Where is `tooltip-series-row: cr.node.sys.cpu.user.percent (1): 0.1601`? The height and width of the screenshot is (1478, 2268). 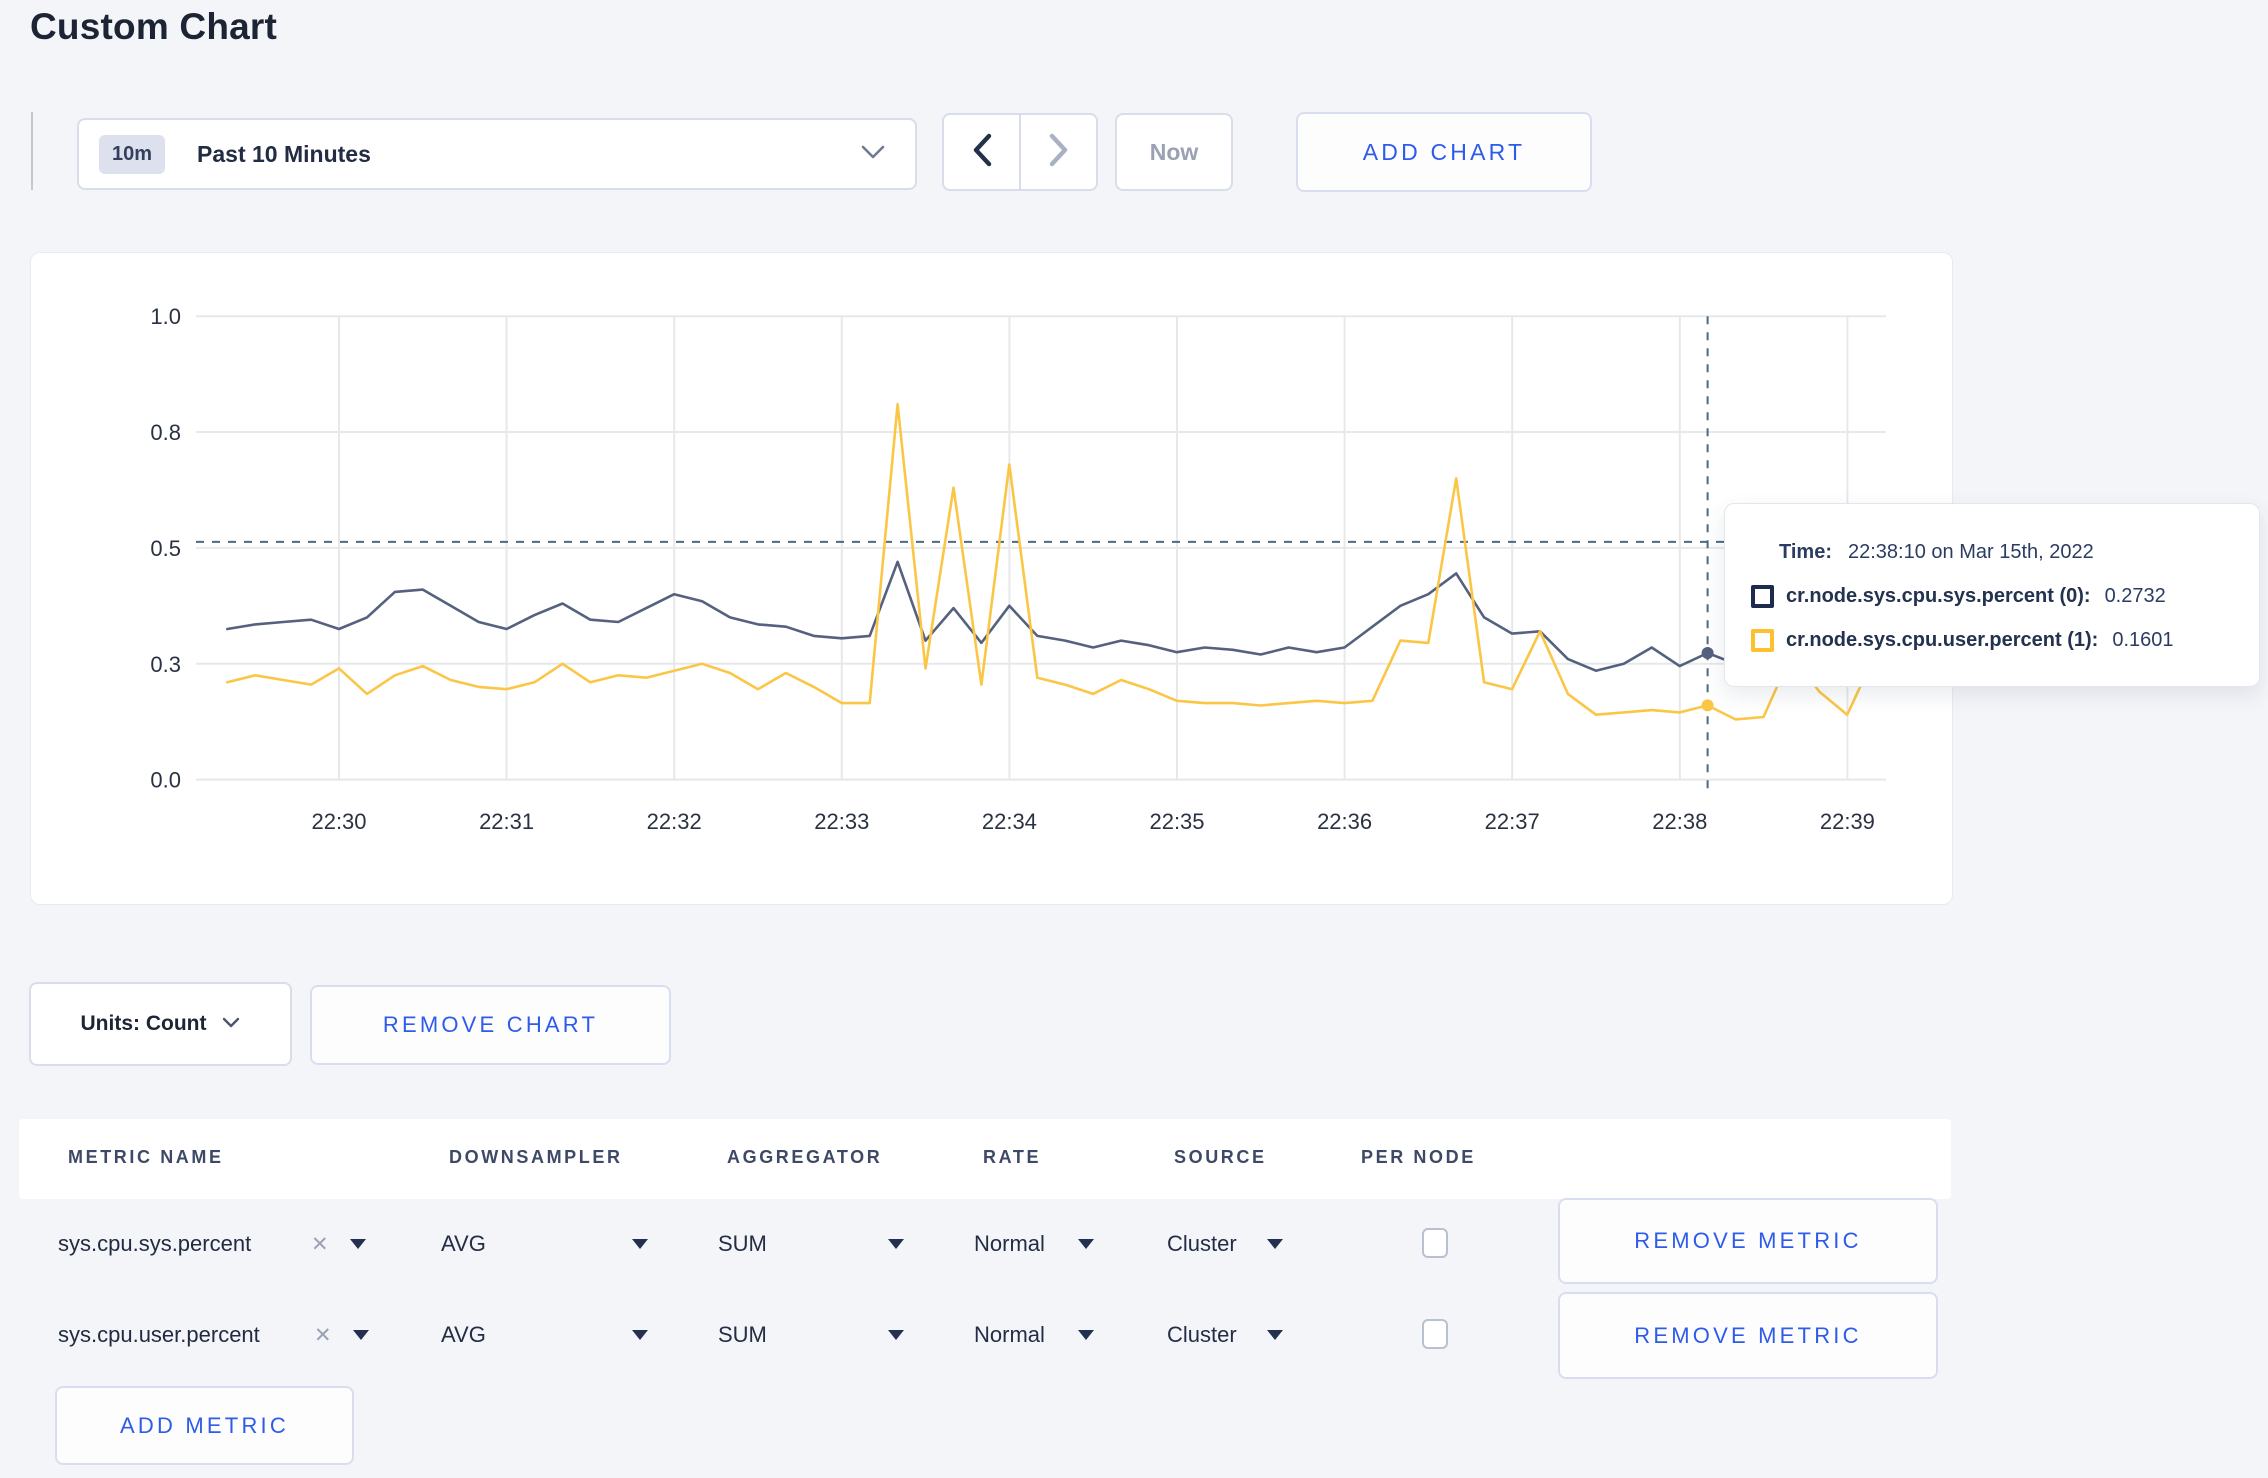 tooltip-series-row: cr.node.sys.cpu.user.percent (1): 0.1601 is located at coordinates (2005, 640).